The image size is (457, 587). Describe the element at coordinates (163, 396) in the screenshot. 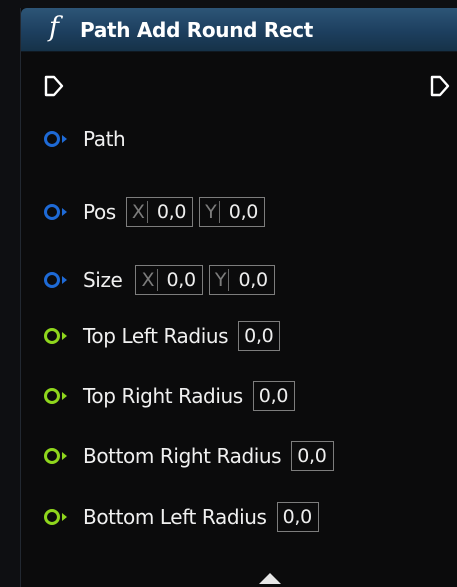

I see `pin-label-top-right-radius: Top Right Radius` at that location.